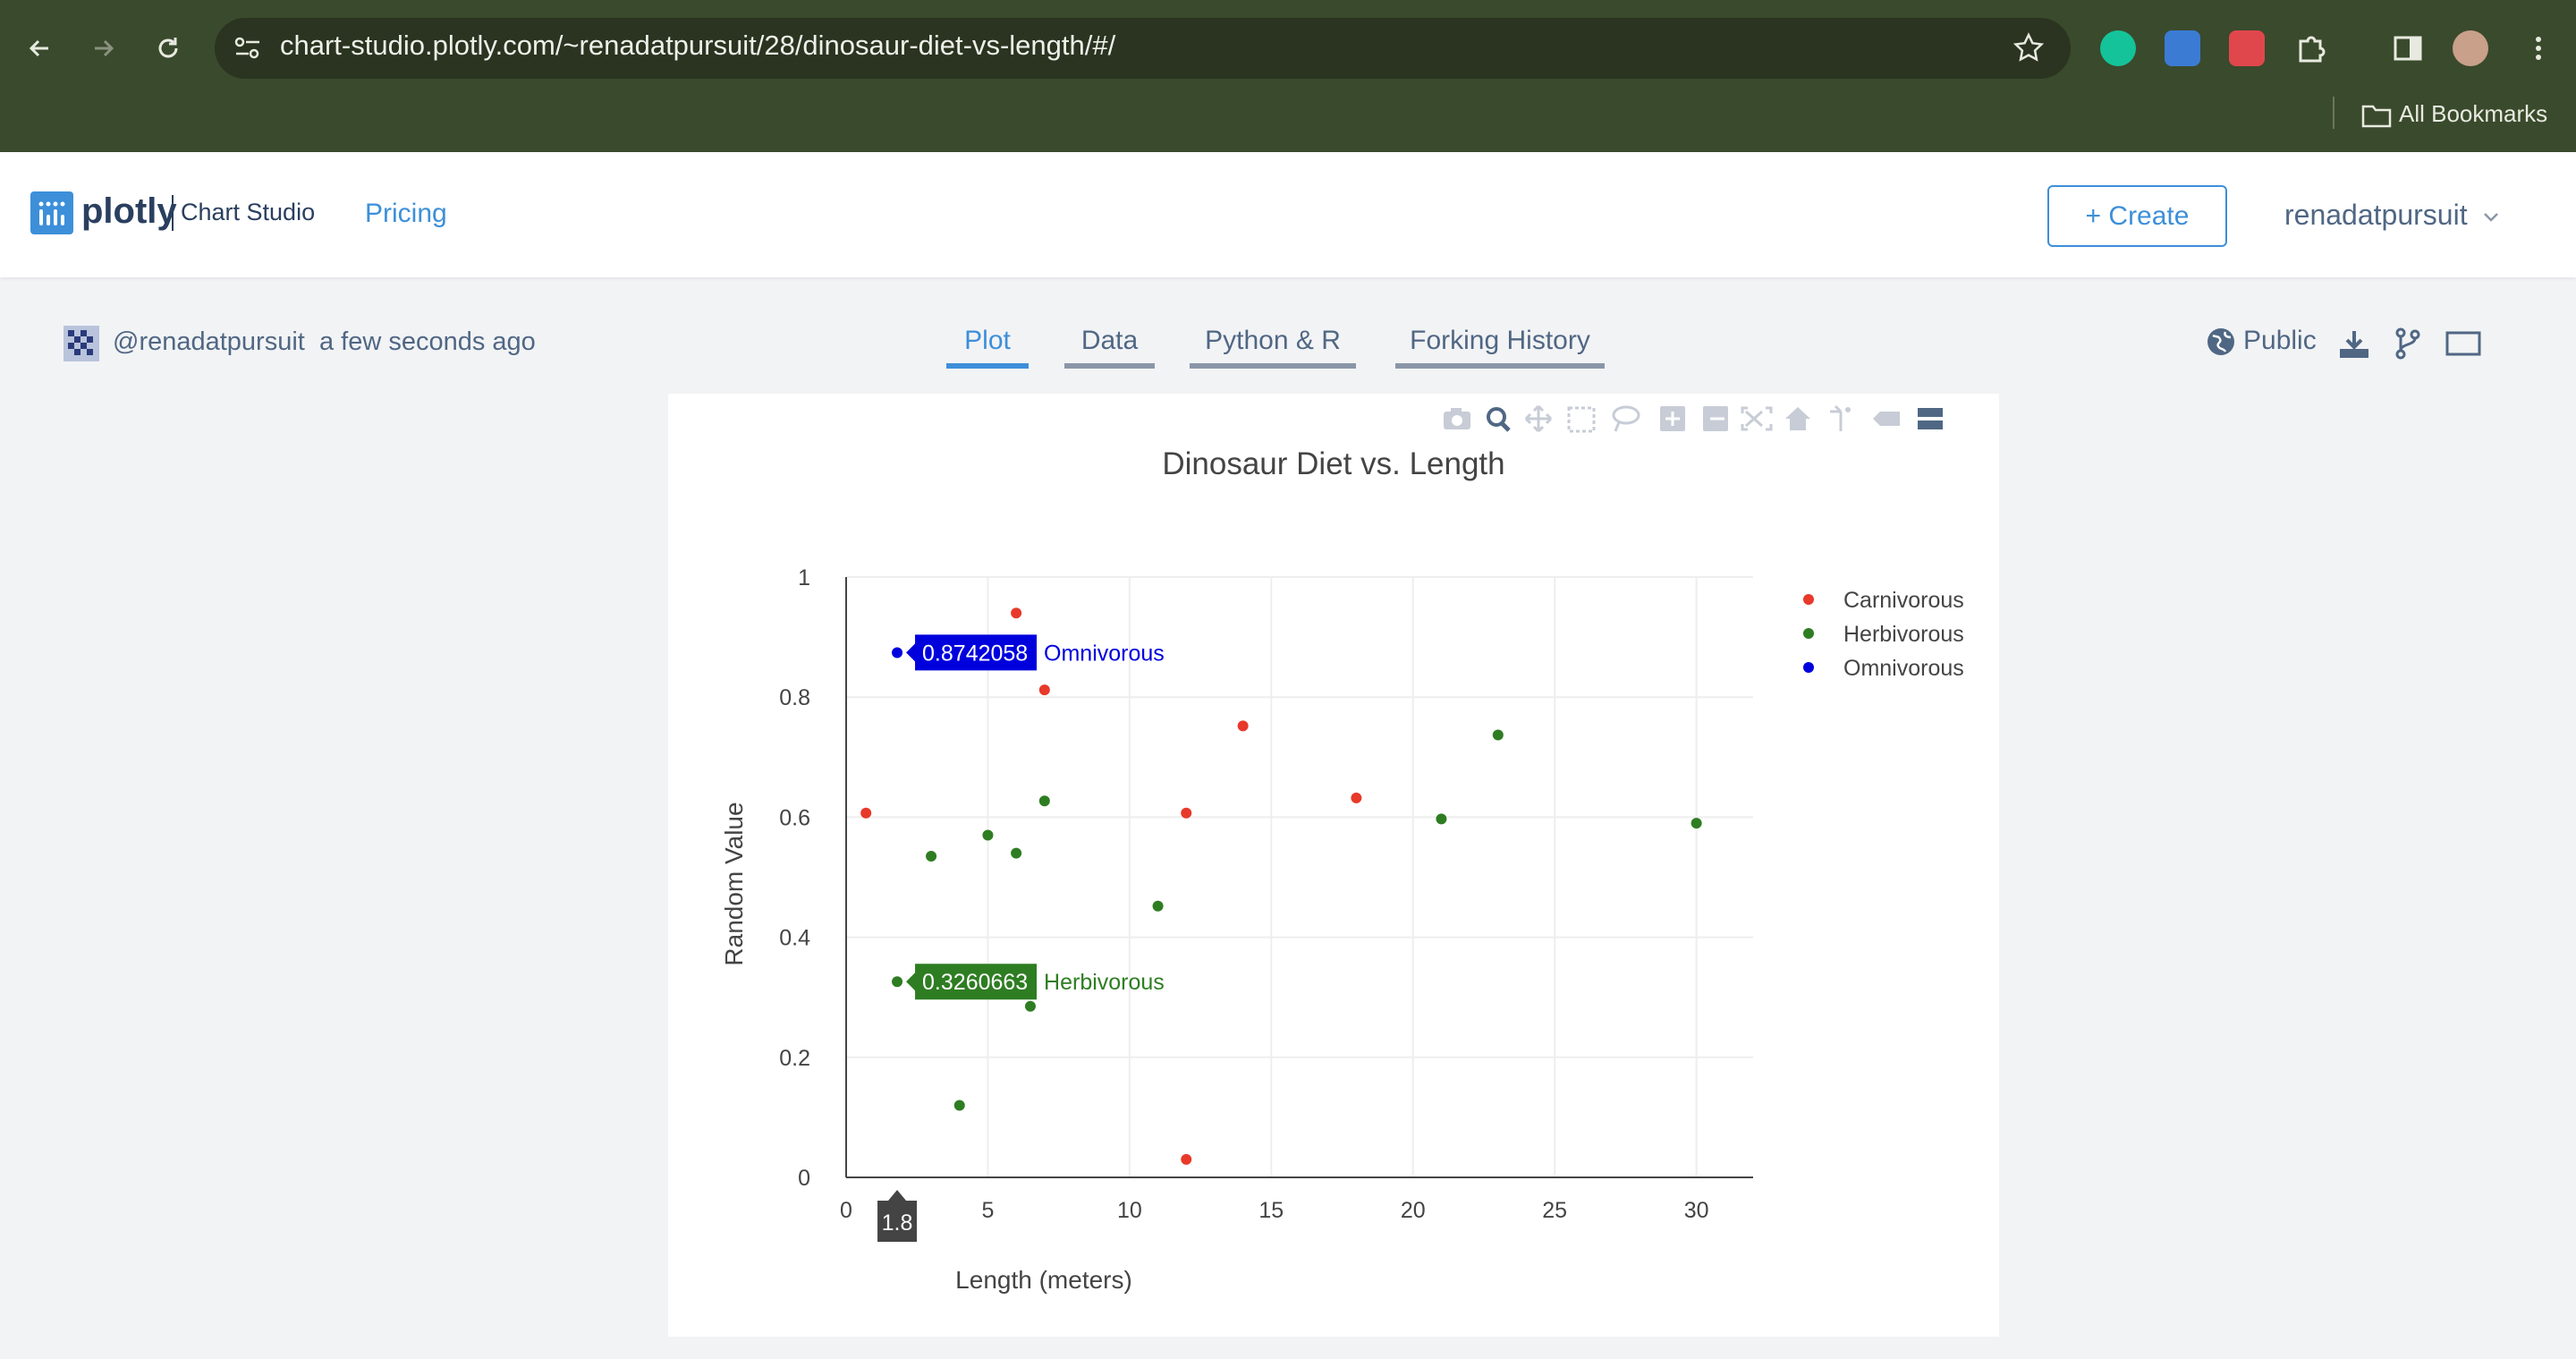 This screenshot has height=1359, width=2576. I want to click on y-tick-label: 0, so click(804, 1179).